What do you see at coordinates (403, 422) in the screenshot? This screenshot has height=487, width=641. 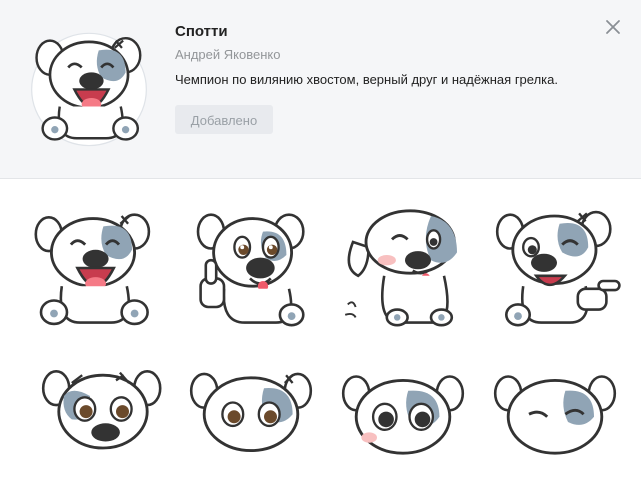 I see `sticker-scared` at bounding box center [403, 422].